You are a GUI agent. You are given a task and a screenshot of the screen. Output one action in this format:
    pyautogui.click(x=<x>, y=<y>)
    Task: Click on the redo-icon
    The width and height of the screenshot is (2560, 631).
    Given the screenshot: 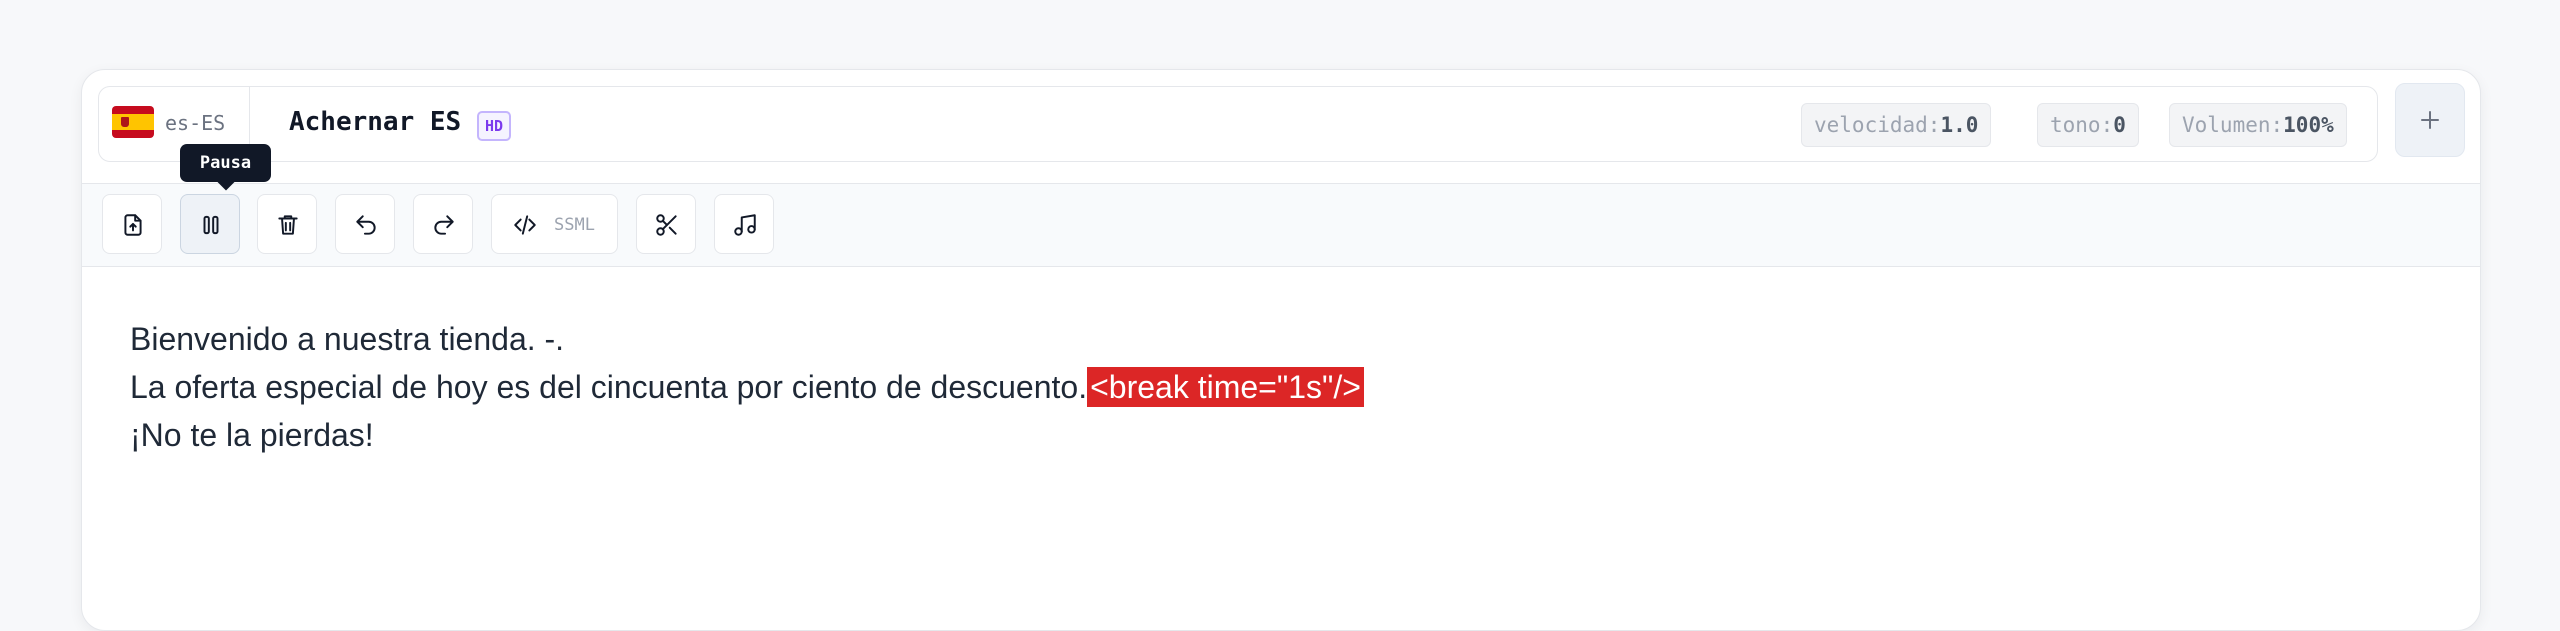 What is the action you would take?
    pyautogui.click(x=444, y=225)
    